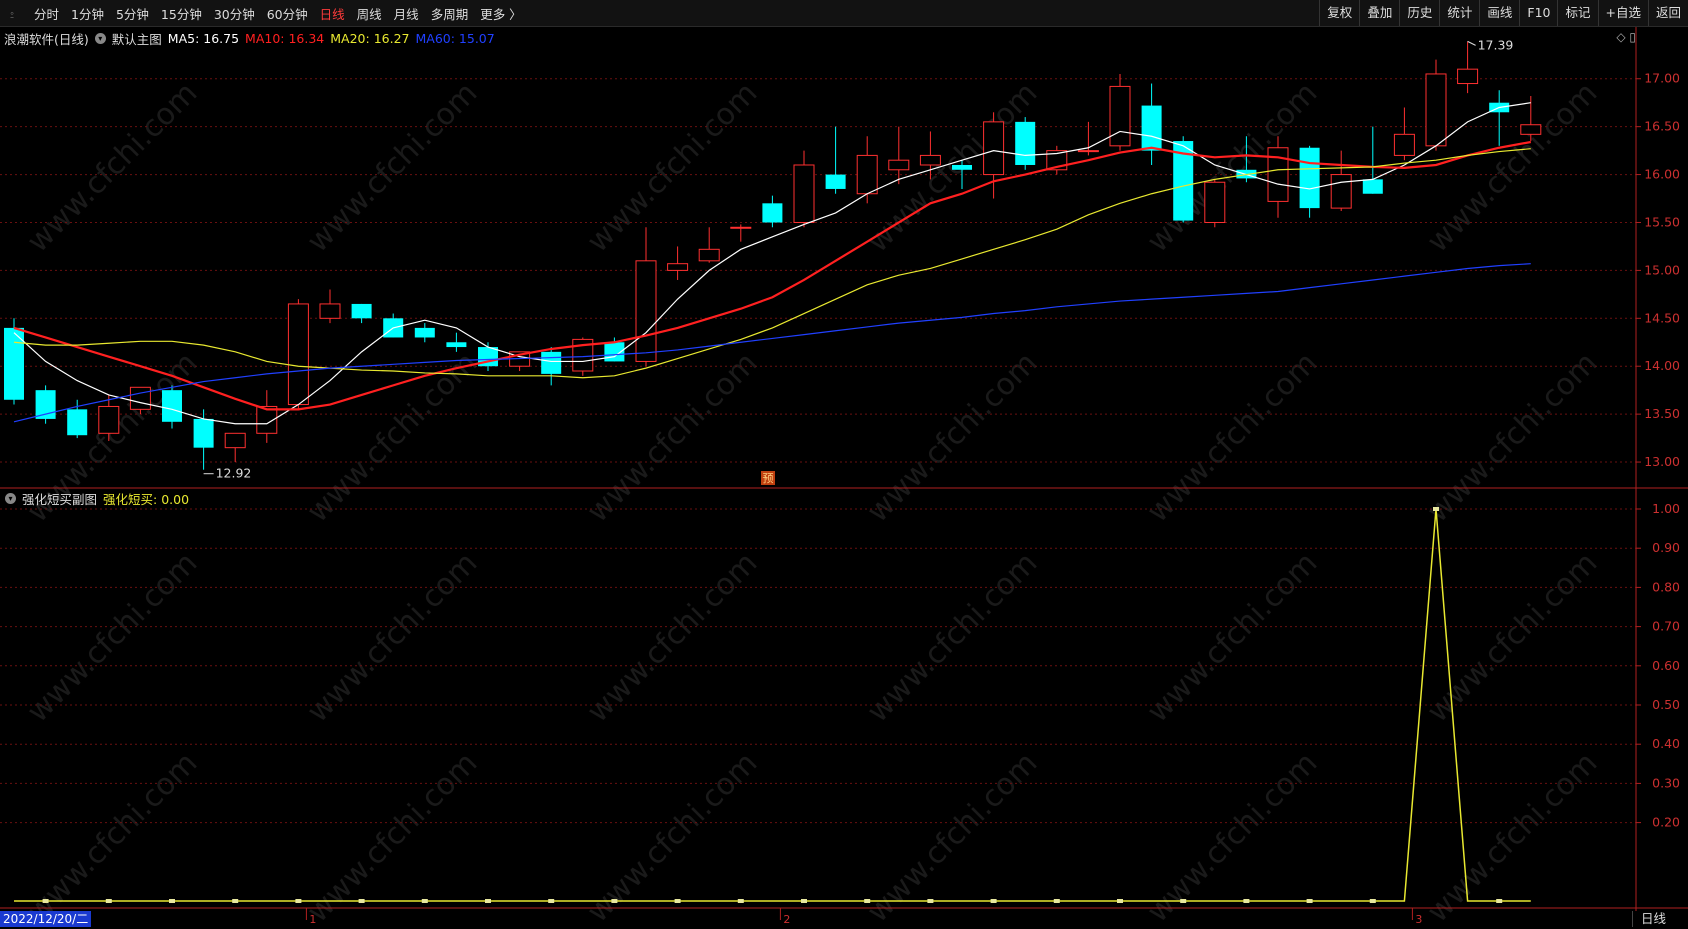 This screenshot has height=929, width=1688. Describe the element at coordinates (87, 13) in the screenshot. I see `period-tab-1: 1分钟` at that location.